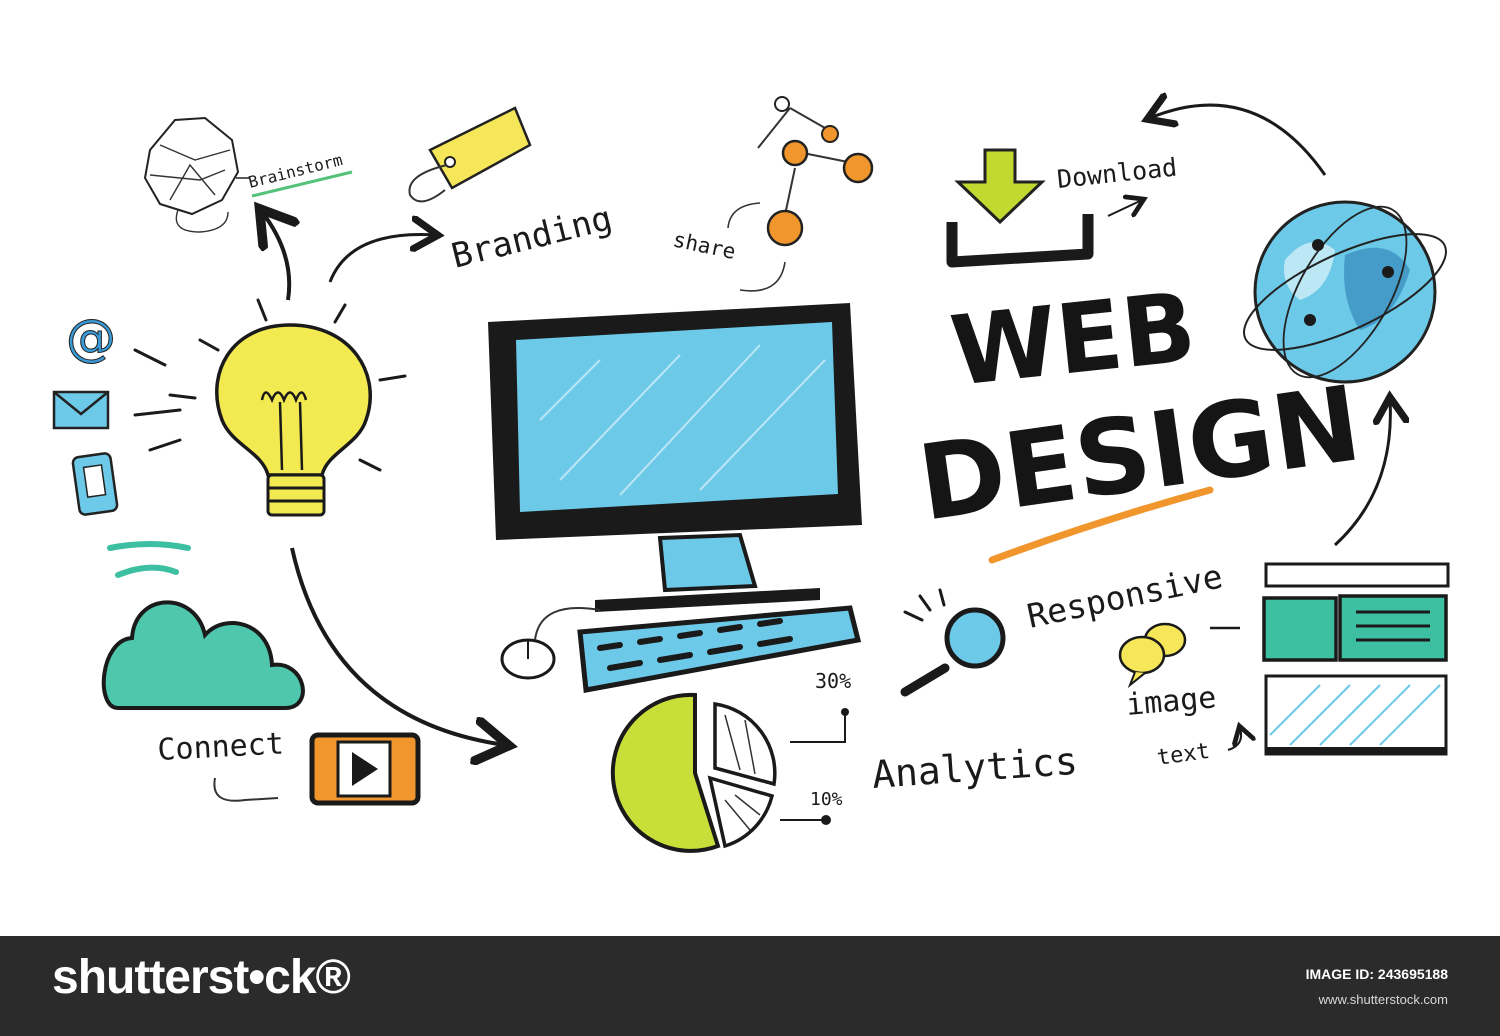  What do you see at coordinates (1124, 208) in the screenshot?
I see `arrow-download` at bounding box center [1124, 208].